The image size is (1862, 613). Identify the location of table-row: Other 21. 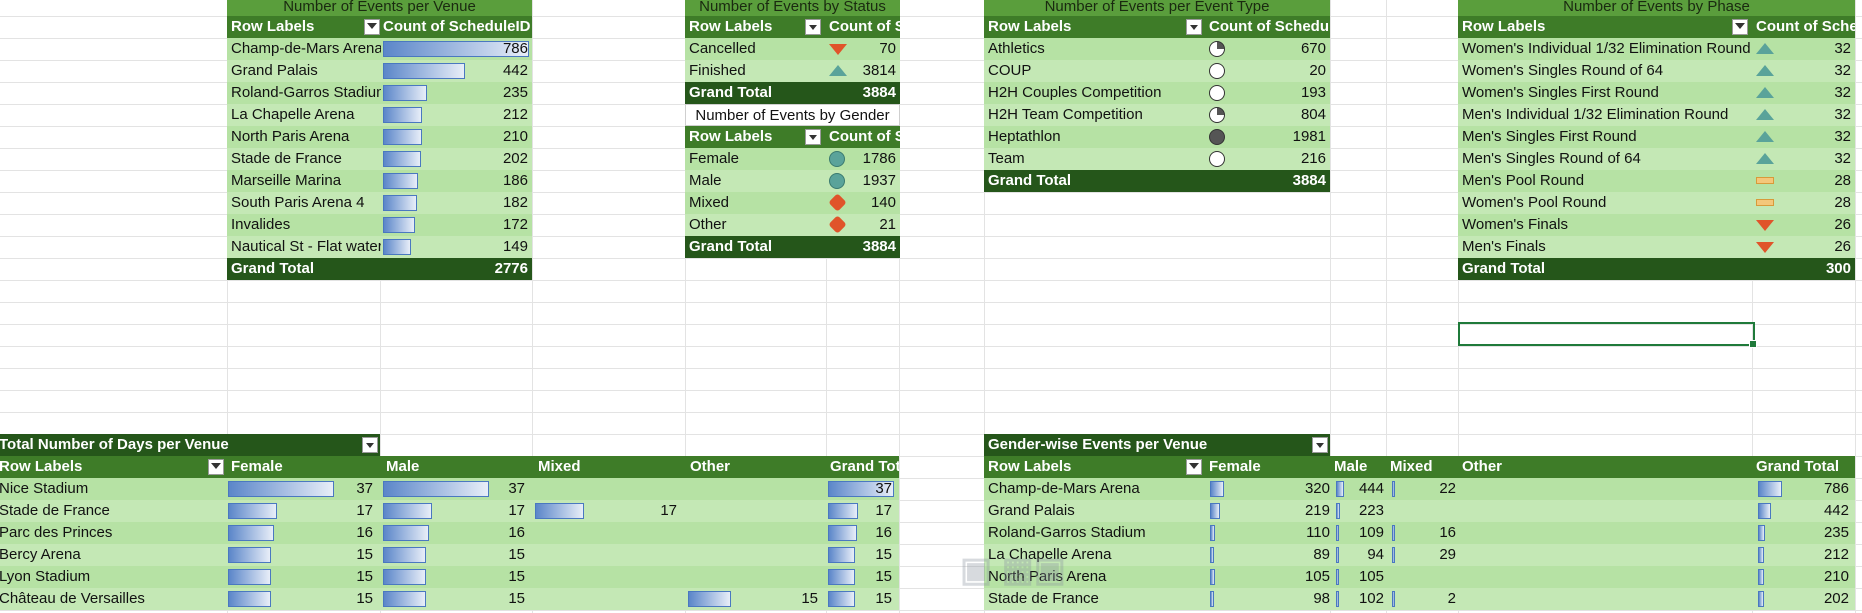
(792, 225).